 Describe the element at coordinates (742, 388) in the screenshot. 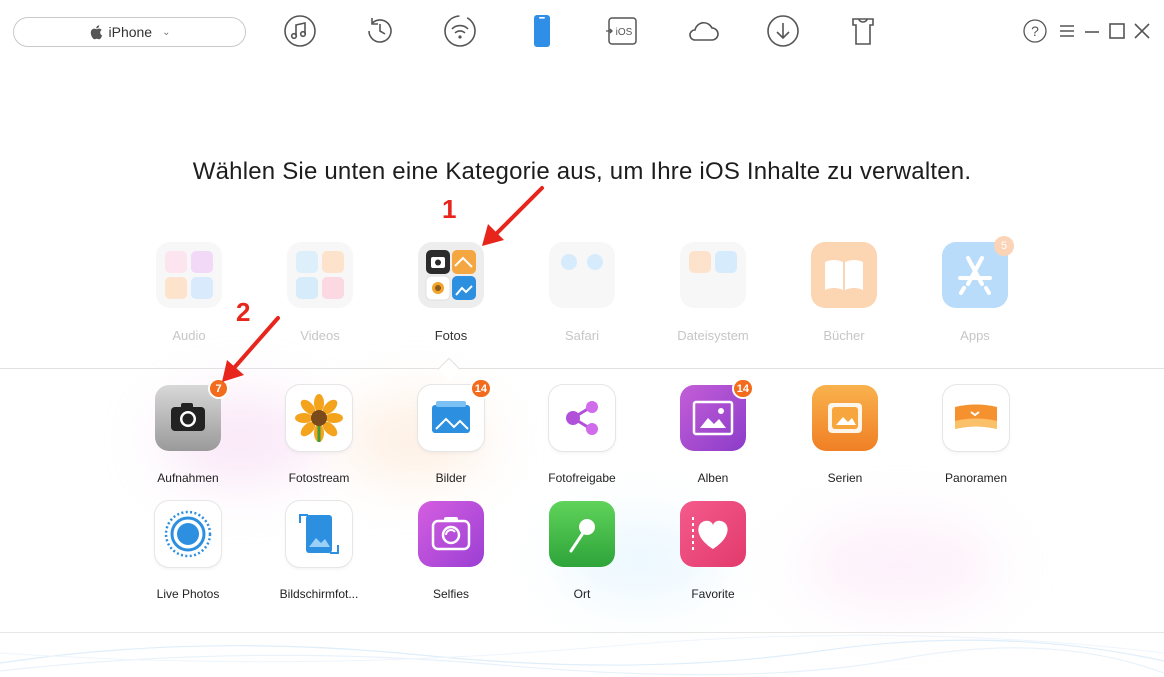

I see `alben-badge: 14` at that location.